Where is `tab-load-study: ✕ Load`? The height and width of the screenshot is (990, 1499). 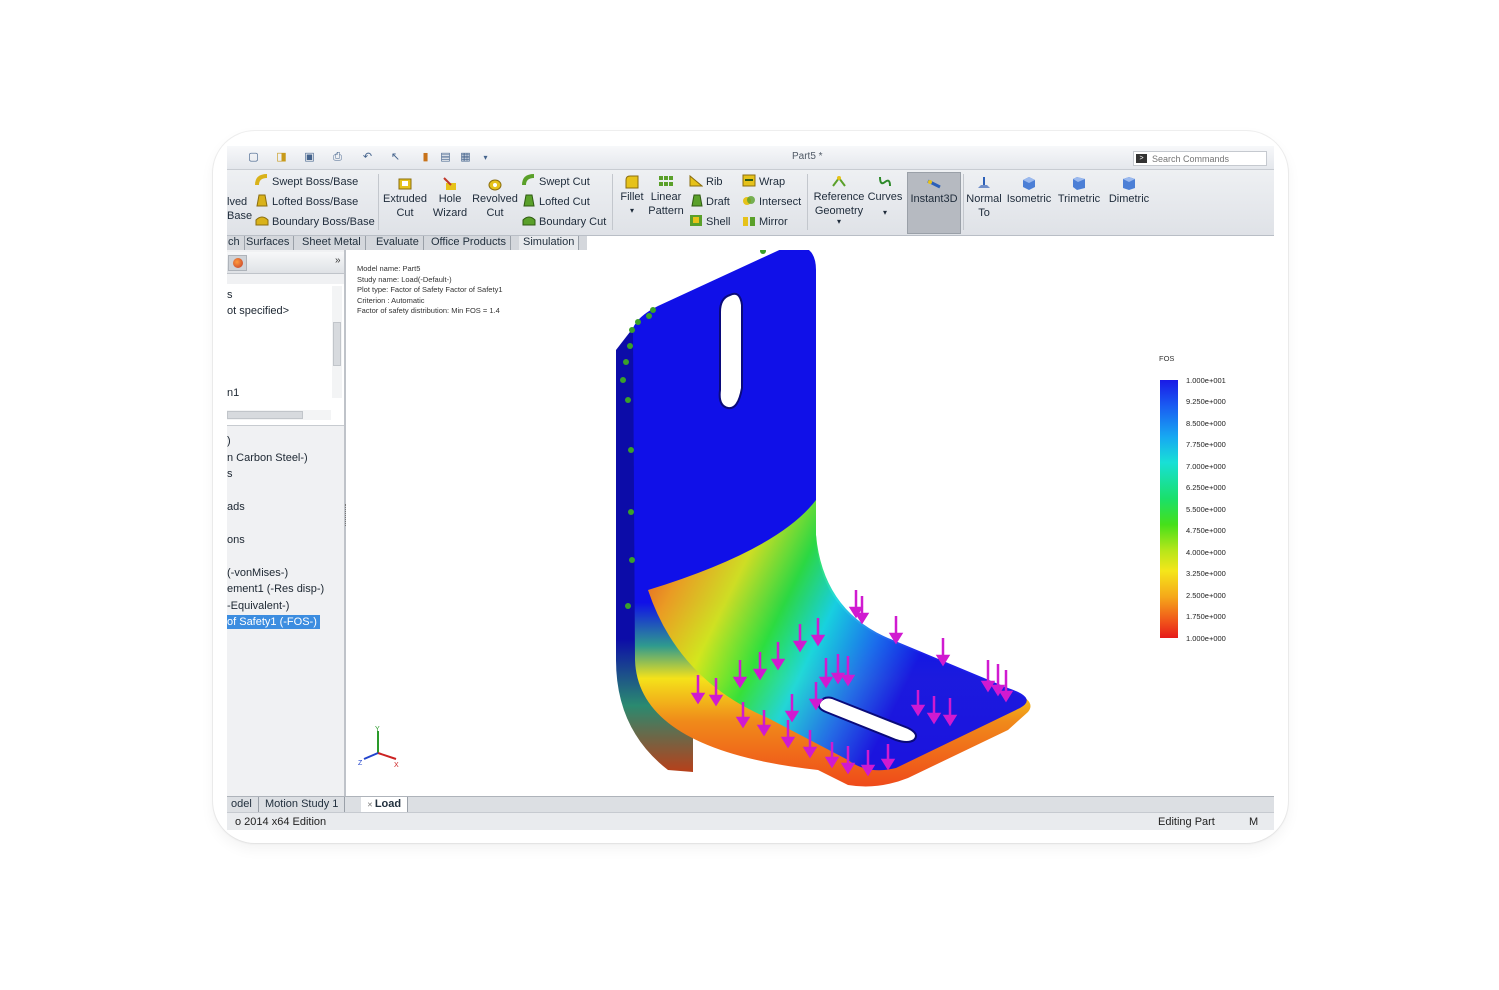
tab-load-study: ✕ Load is located at coordinates (385, 804).